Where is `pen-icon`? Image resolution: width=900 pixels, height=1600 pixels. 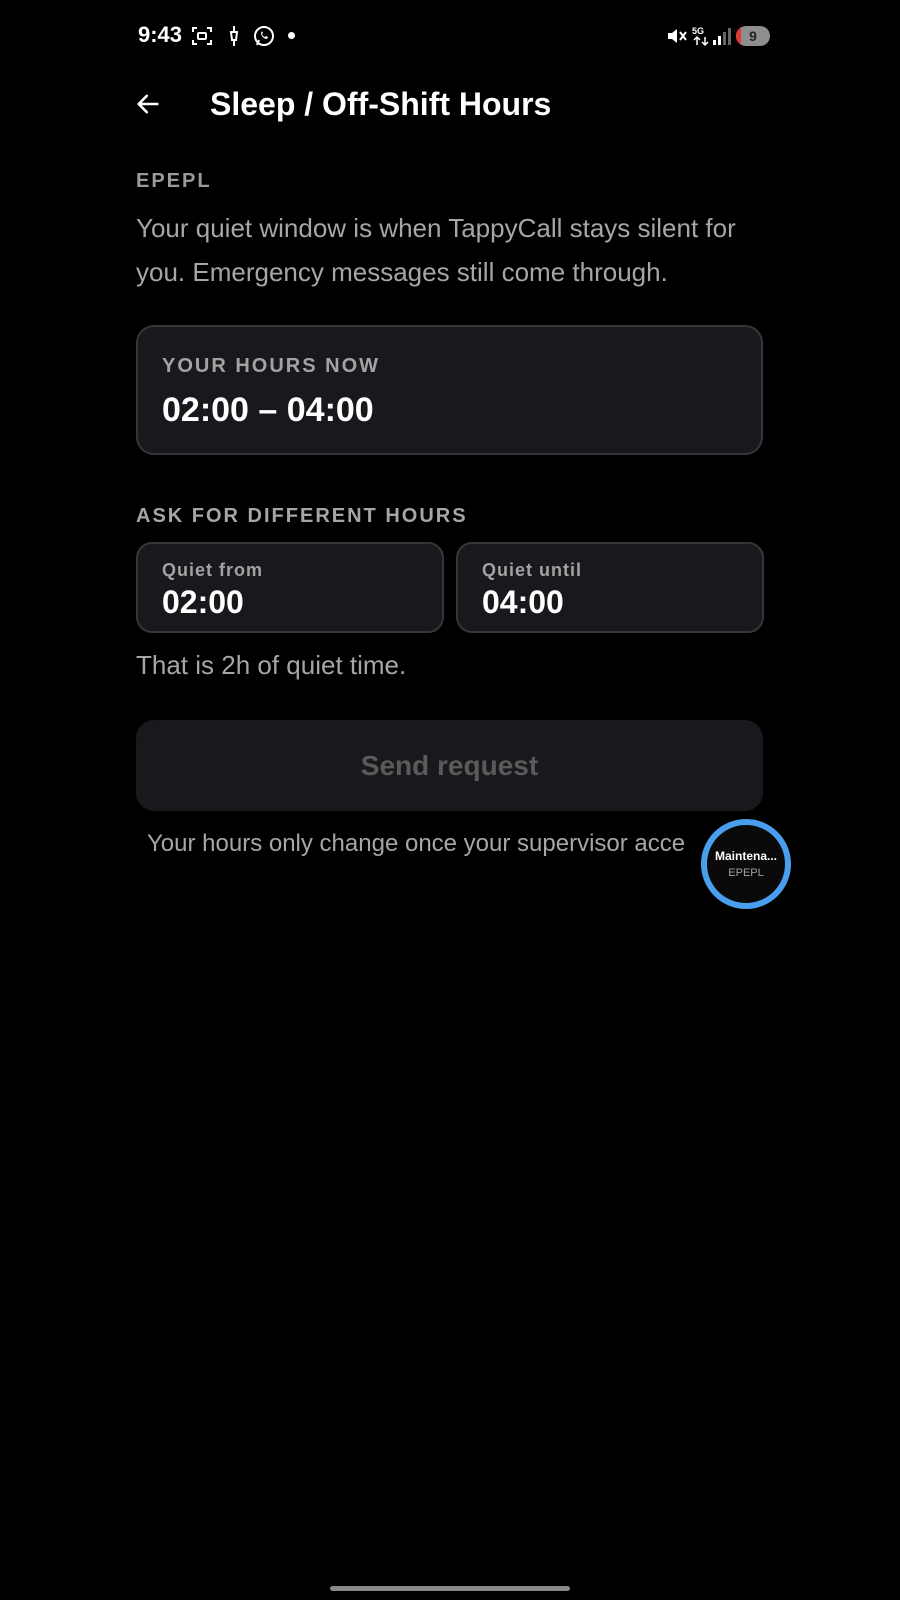 pen-icon is located at coordinates (234, 36).